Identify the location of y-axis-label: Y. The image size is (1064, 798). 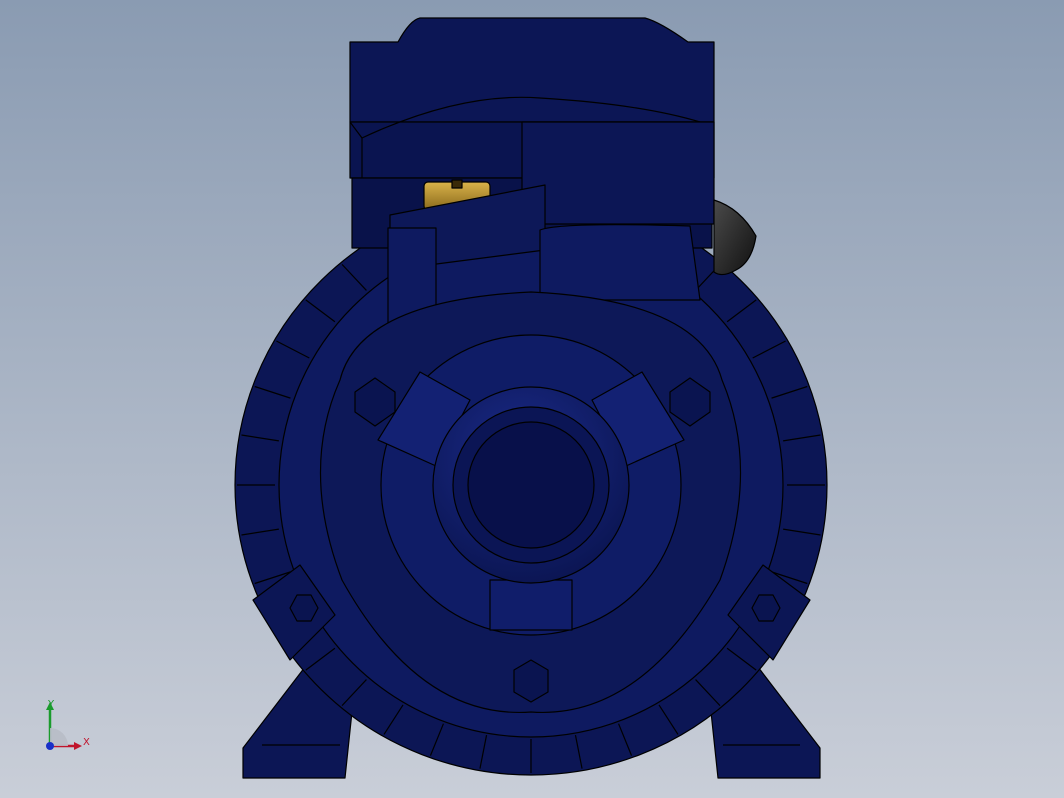
(51, 704).